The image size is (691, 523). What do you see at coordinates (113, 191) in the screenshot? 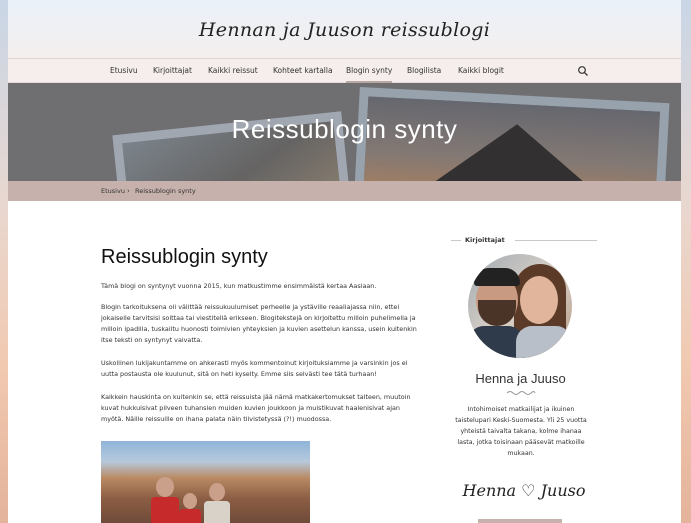
I see `breadcrumb-home-link: Etusivu` at bounding box center [113, 191].